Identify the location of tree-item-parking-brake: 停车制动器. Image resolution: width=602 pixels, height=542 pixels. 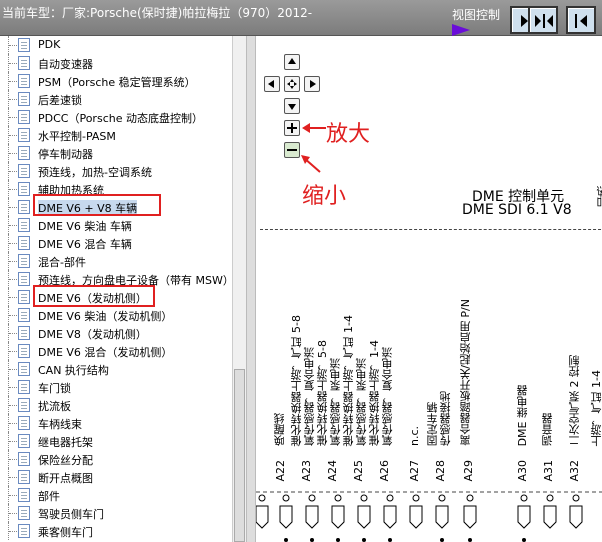
(116, 153).